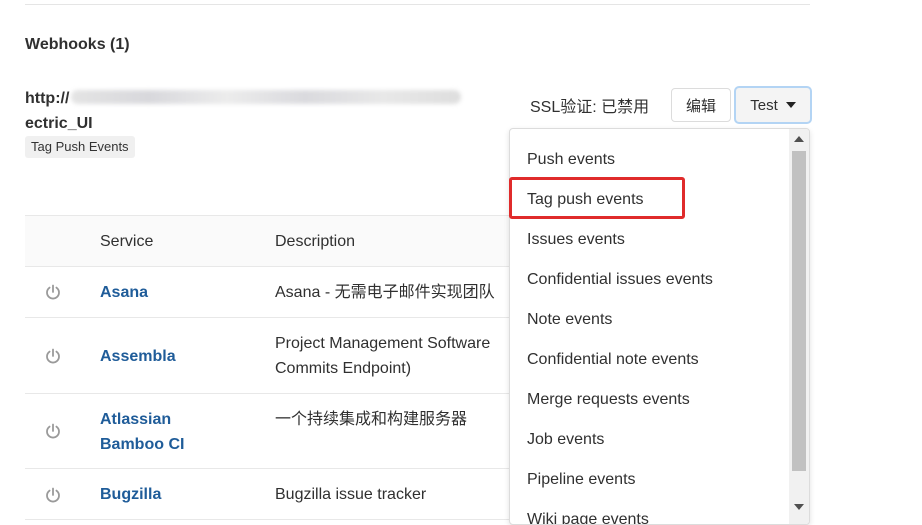 This screenshot has width=922, height=525. What do you see at coordinates (315, 241) in the screenshot?
I see `column-header-description: Description` at bounding box center [315, 241].